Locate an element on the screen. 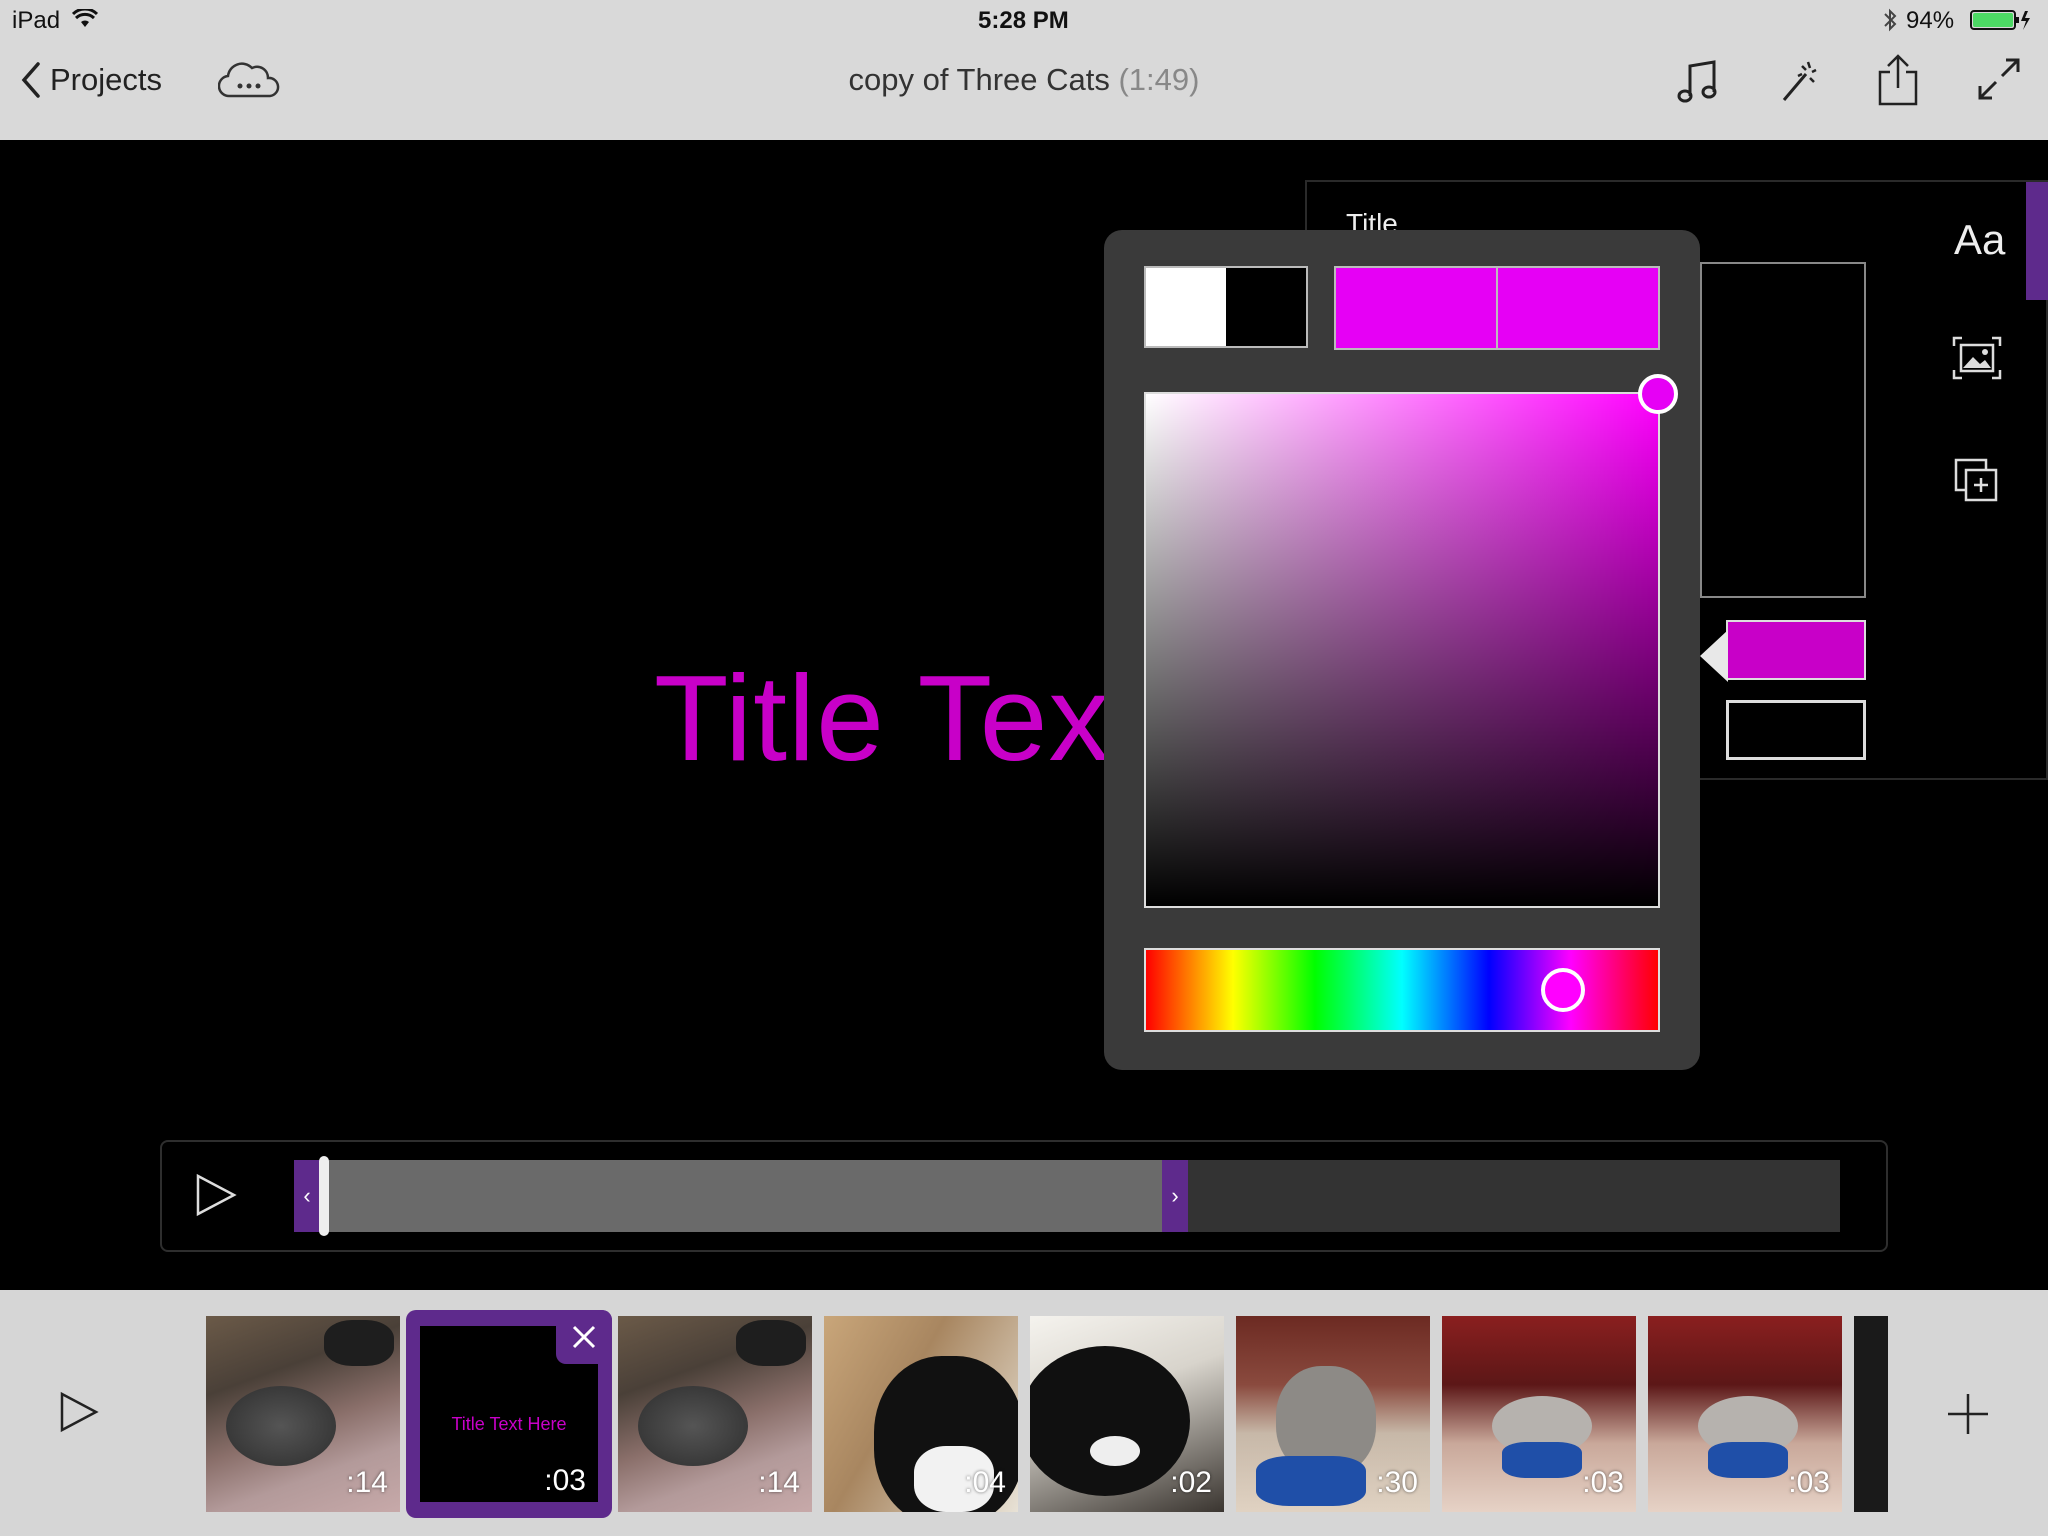 Image resolution: width=2048 pixels, height=1536 pixels. delete-clip-button is located at coordinates (584, 1337).